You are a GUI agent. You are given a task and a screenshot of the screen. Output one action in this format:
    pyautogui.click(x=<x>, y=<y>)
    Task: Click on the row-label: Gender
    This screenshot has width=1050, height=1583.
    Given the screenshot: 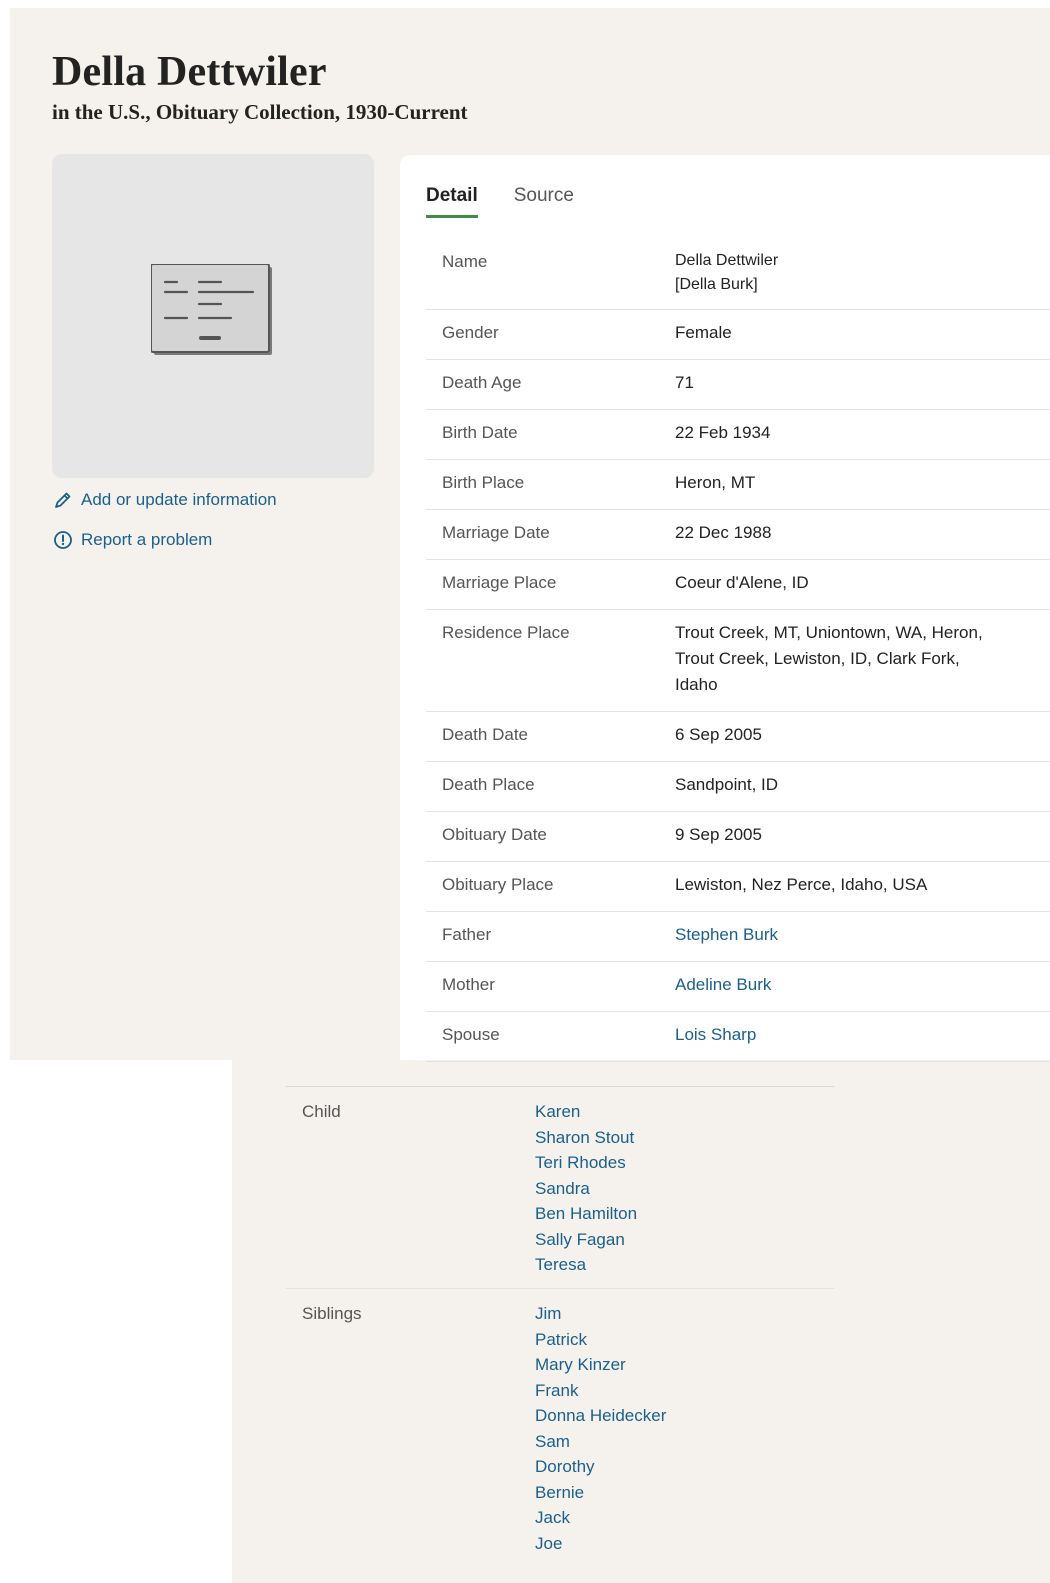 What is the action you would take?
    pyautogui.click(x=470, y=332)
    